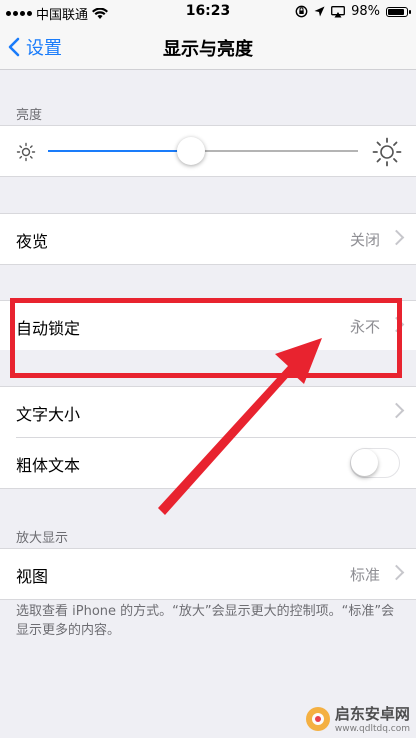  What do you see at coordinates (372, 729) in the screenshot?
I see `watermark-en: www.qdltdq.com` at bounding box center [372, 729].